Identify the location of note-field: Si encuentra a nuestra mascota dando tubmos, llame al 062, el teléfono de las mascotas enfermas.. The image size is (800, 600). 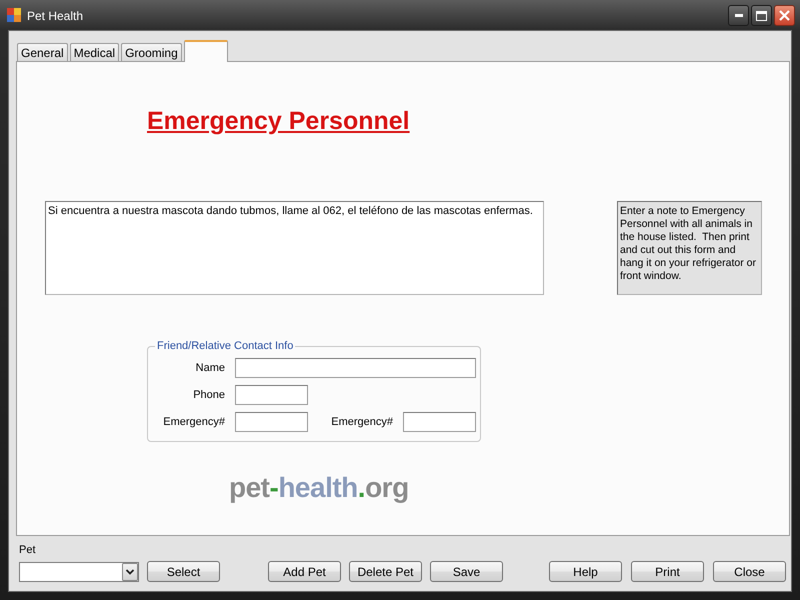
(294, 248).